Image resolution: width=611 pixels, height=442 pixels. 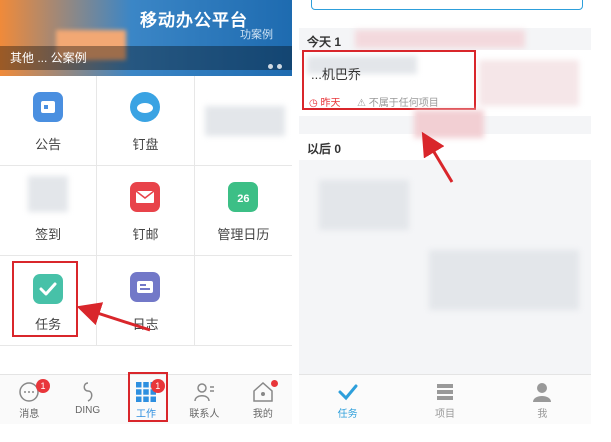 I want to click on grid-item-check-in: 签到, so click(x=49, y=211).